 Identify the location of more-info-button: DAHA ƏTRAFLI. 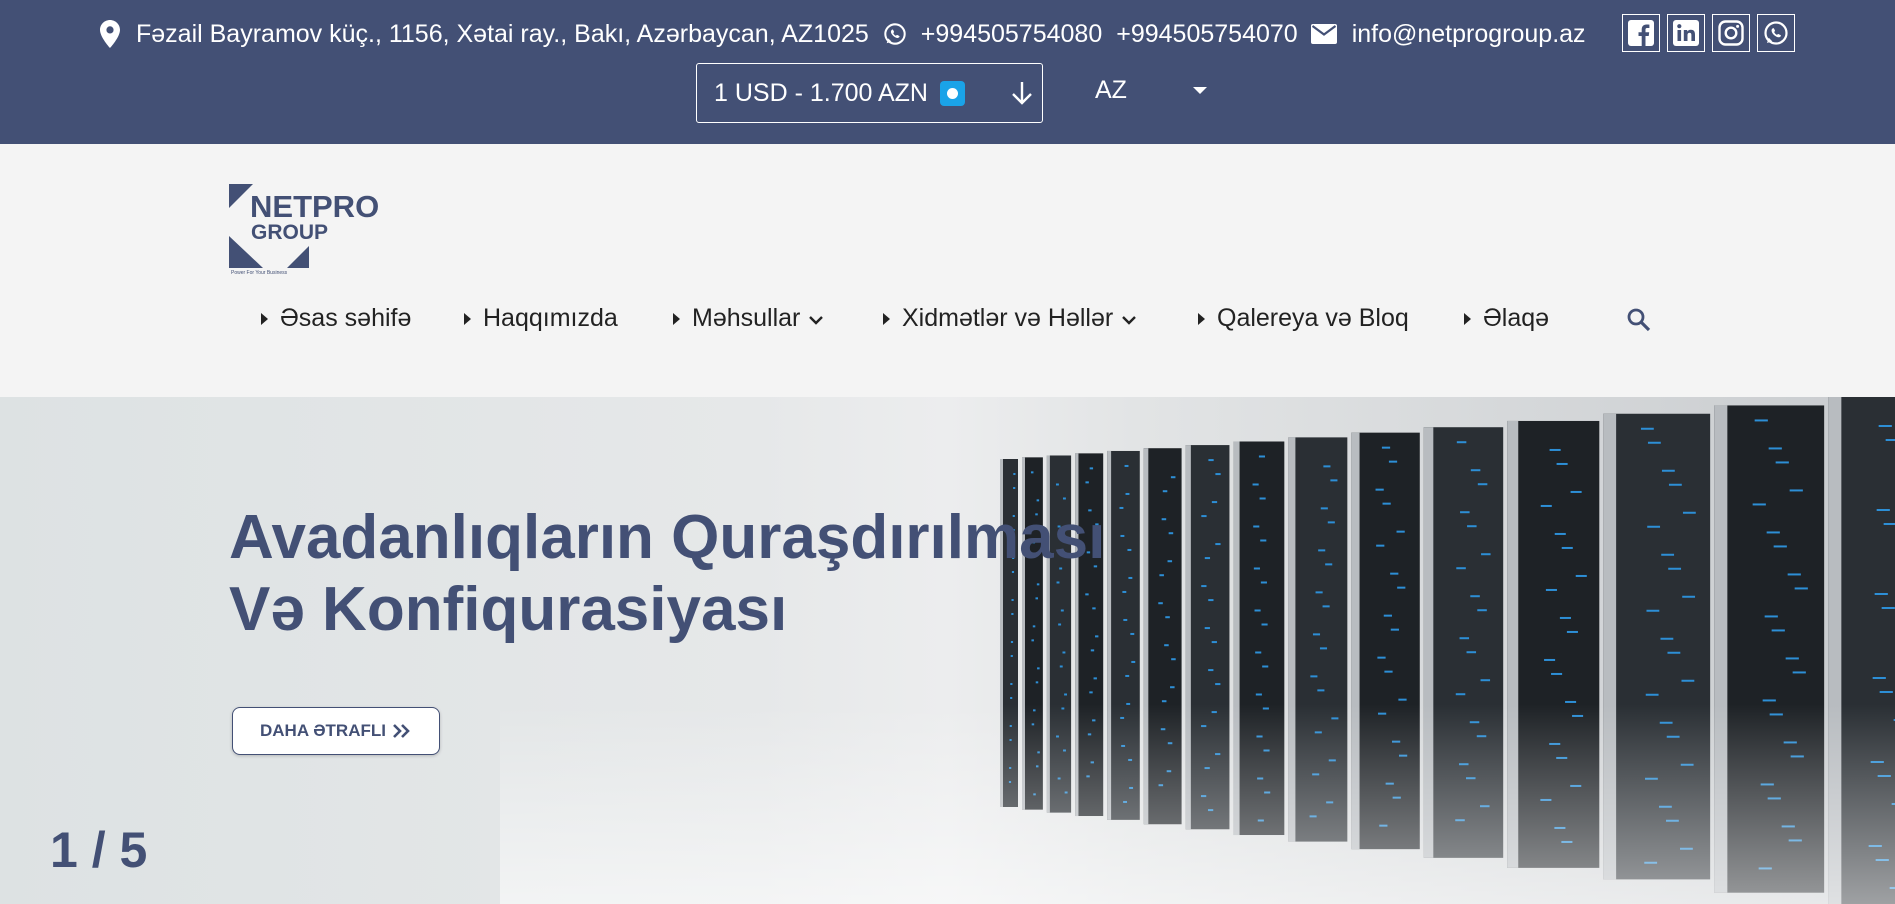
(336, 731).